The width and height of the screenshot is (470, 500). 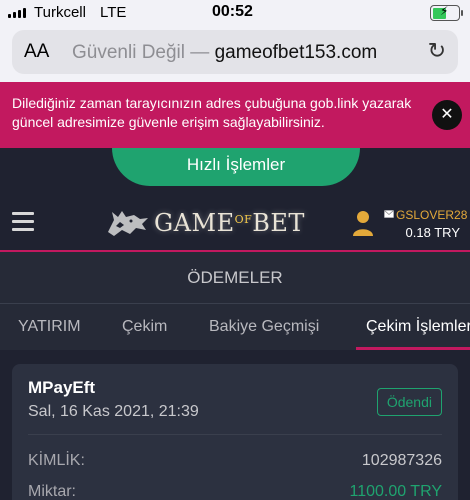 I want to click on tab-withdraw: Çekim, so click(x=144, y=327).